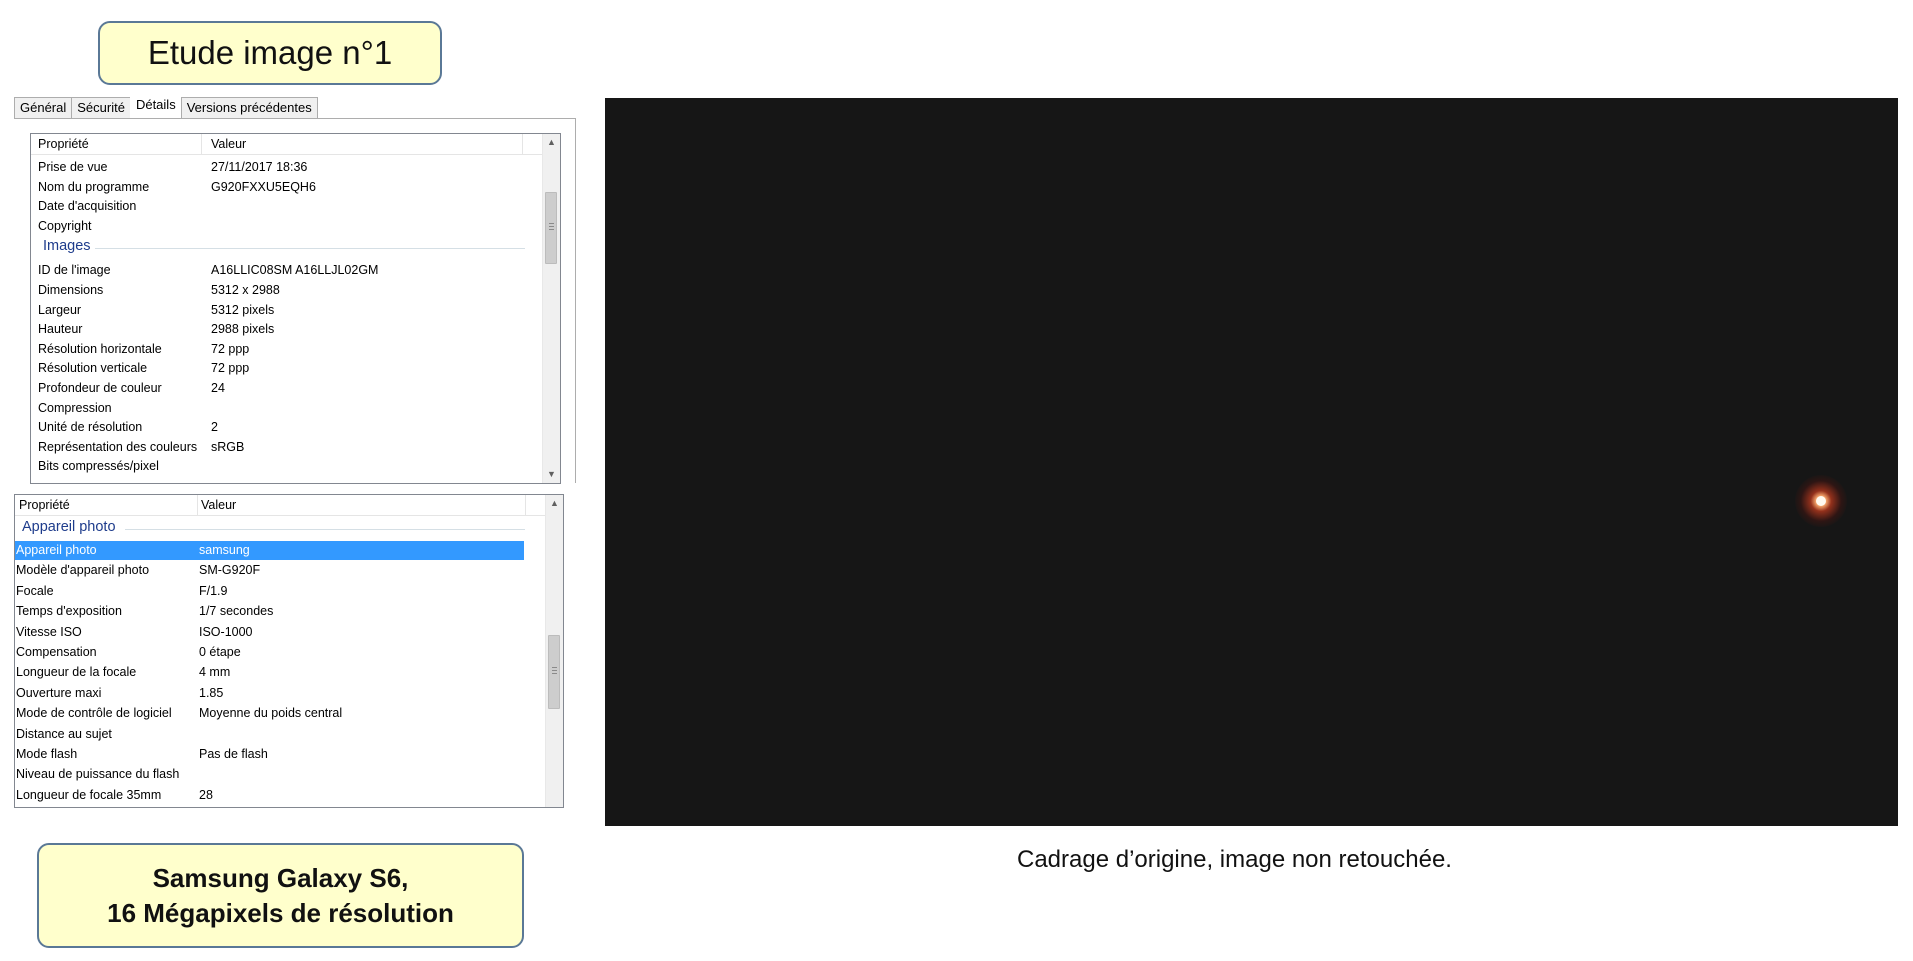 The image size is (1913, 961). What do you see at coordinates (60, 309) in the screenshot?
I see `property-name: Largeur` at bounding box center [60, 309].